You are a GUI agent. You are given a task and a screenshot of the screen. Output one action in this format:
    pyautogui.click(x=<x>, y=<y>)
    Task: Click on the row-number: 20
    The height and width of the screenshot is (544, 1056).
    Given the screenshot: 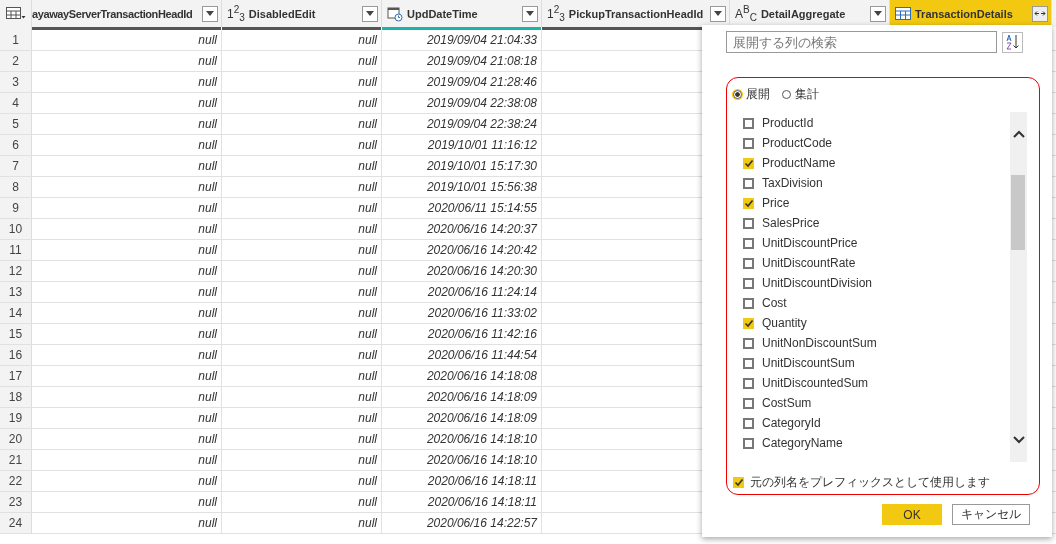 What is the action you would take?
    pyautogui.click(x=16, y=439)
    